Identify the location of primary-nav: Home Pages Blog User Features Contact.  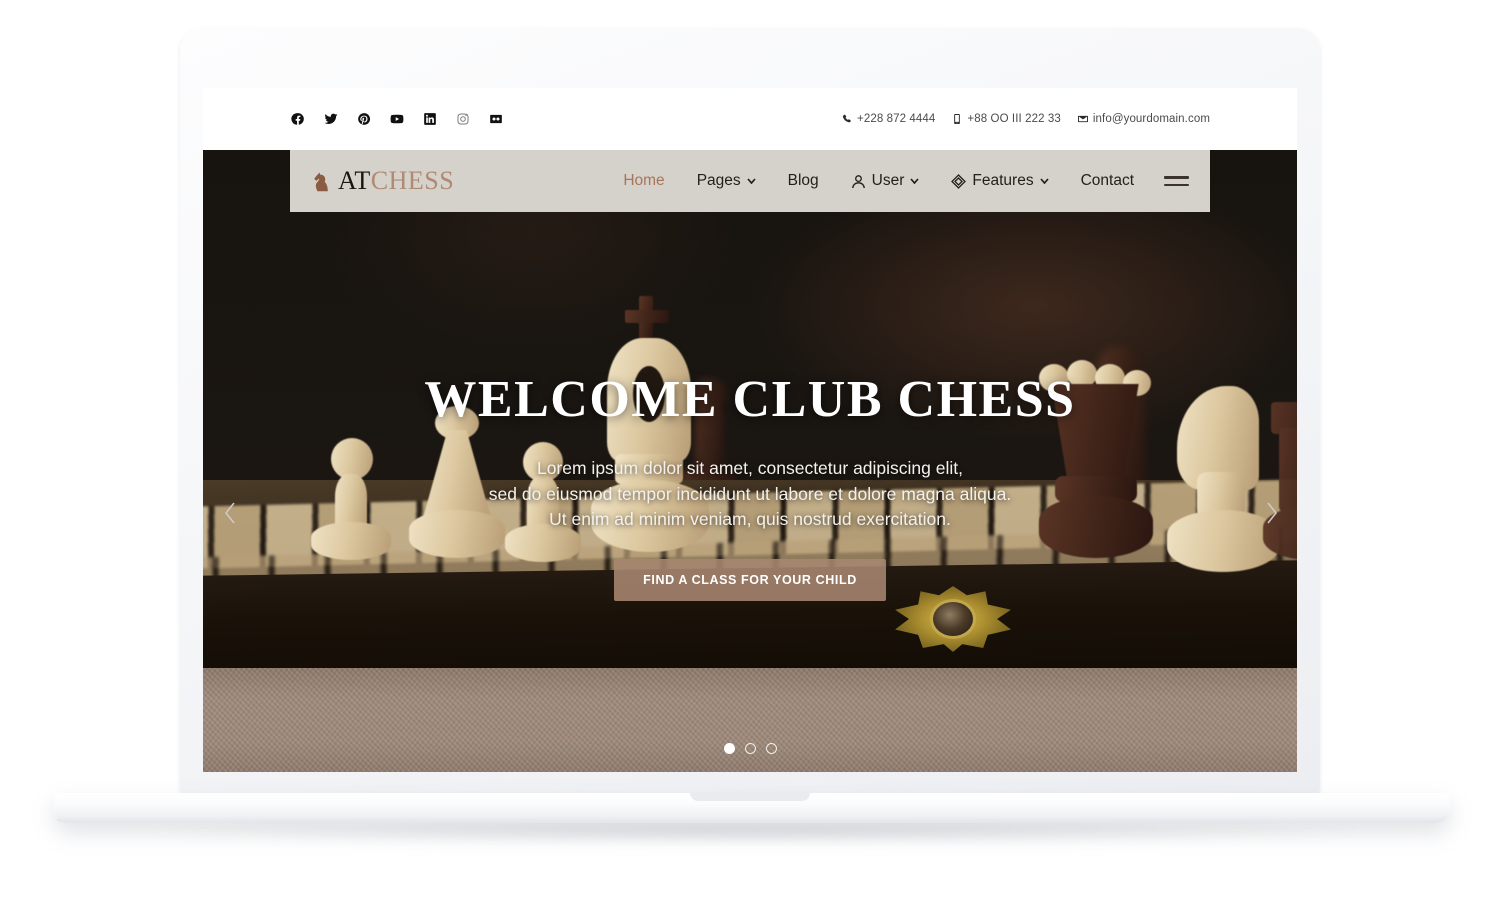
(898, 180).